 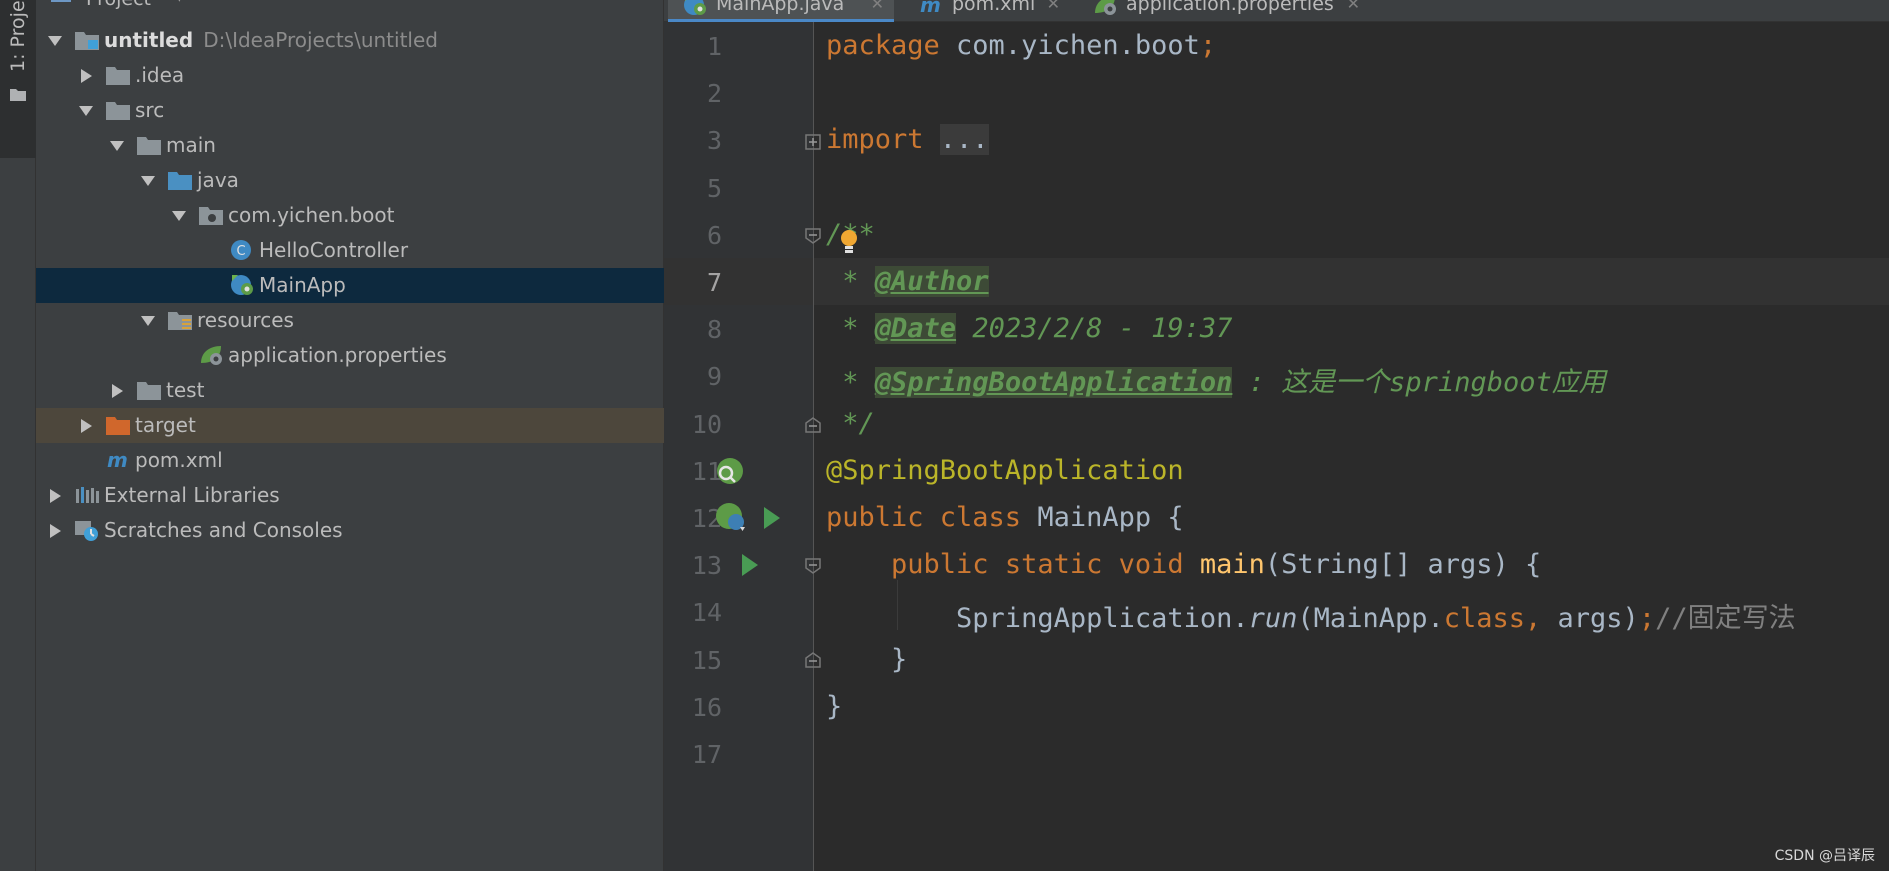 What do you see at coordinates (18, 79) in the screenshot?
I see `project-tool-tab: 1: Project` at bounding box center [18, 79].